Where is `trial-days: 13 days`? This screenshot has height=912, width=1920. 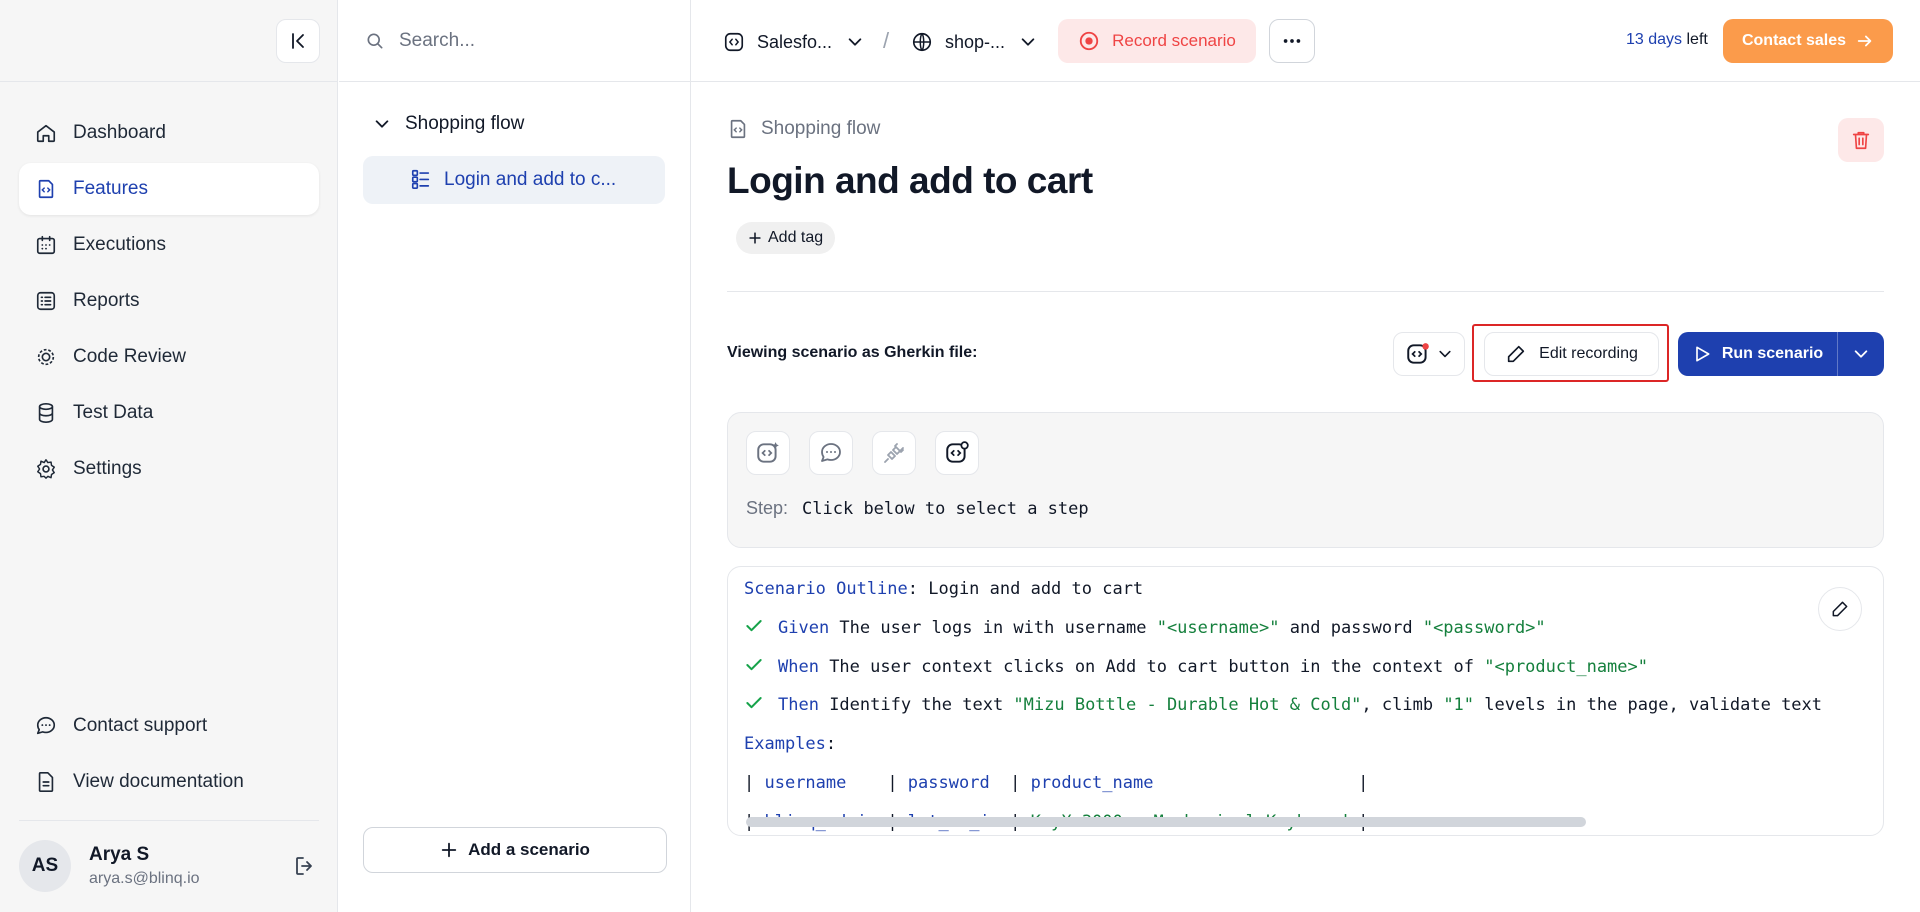
trial-days: 13 days is located at coordinates (1654, 39).